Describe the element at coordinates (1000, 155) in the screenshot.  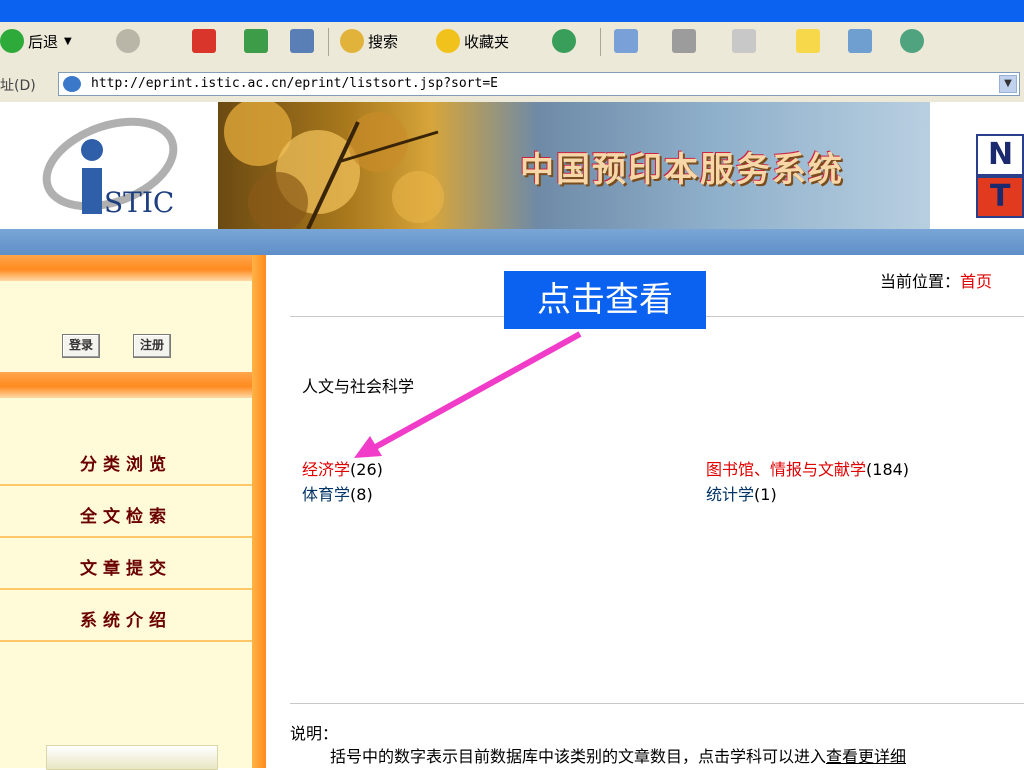
I see `partner-logo-n: N` at that location.